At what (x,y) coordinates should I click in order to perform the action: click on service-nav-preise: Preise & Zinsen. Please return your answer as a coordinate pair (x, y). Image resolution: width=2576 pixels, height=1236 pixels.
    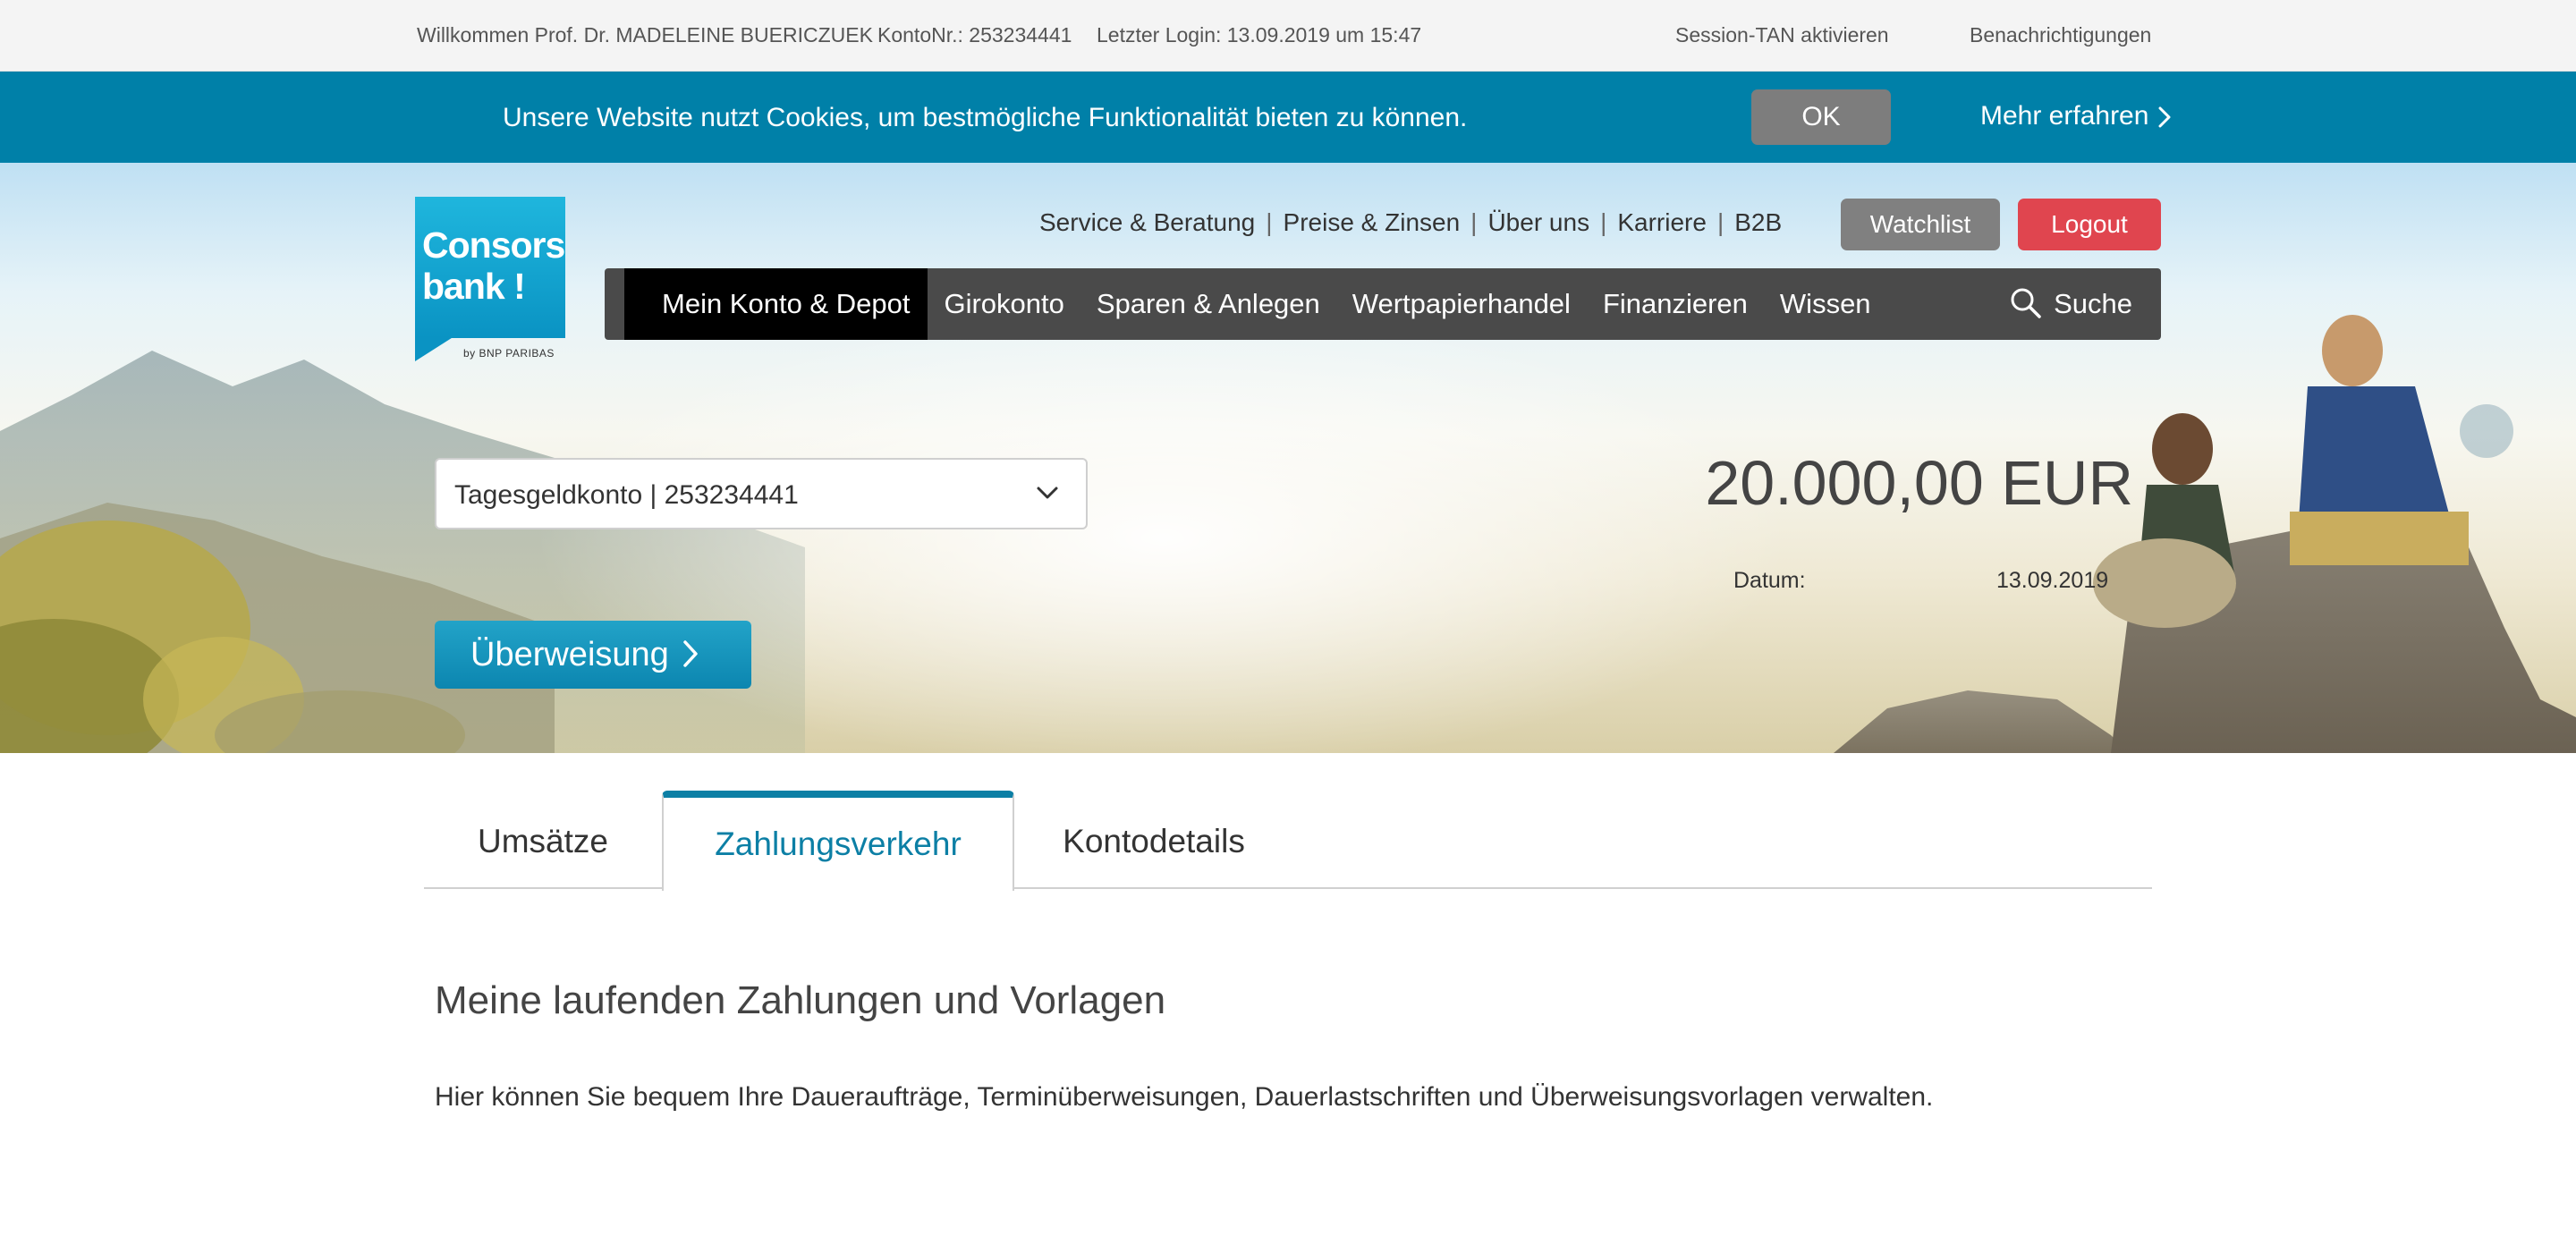
    Looking at the image, I should click on (1372, 222).